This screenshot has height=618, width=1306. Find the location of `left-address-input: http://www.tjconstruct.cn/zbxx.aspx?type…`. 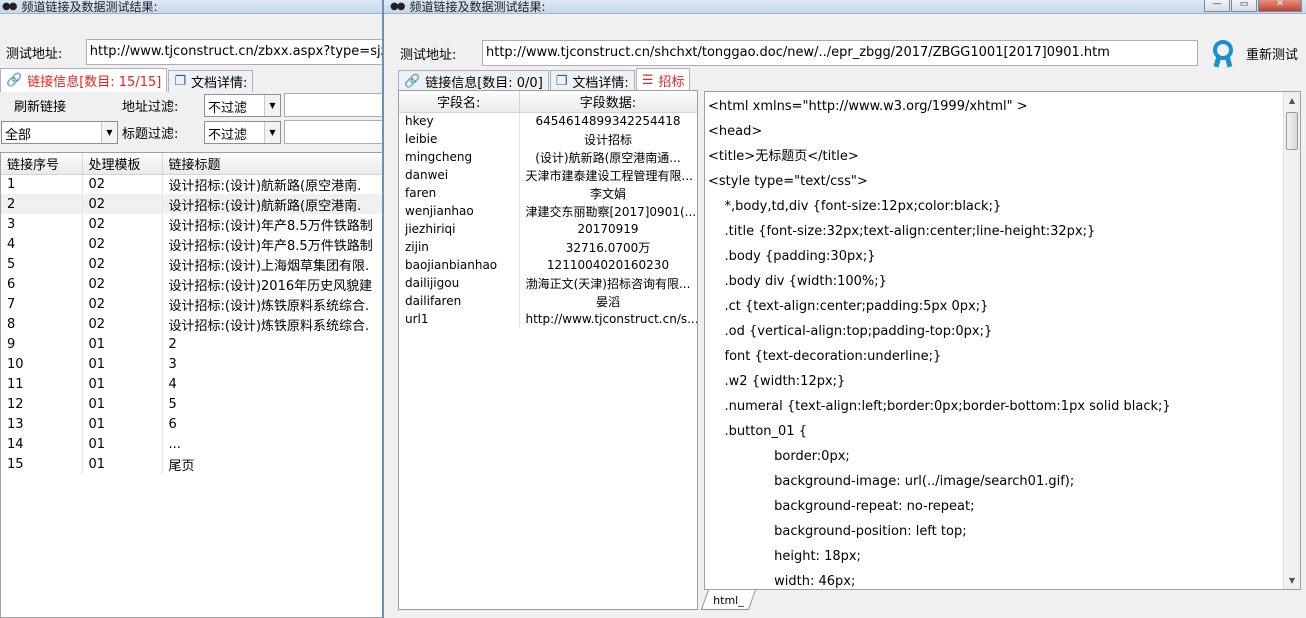

left-address-input: http://www.tjconstruct.cn/zbxx.aspx?type… is located at coordinates (235, 52).